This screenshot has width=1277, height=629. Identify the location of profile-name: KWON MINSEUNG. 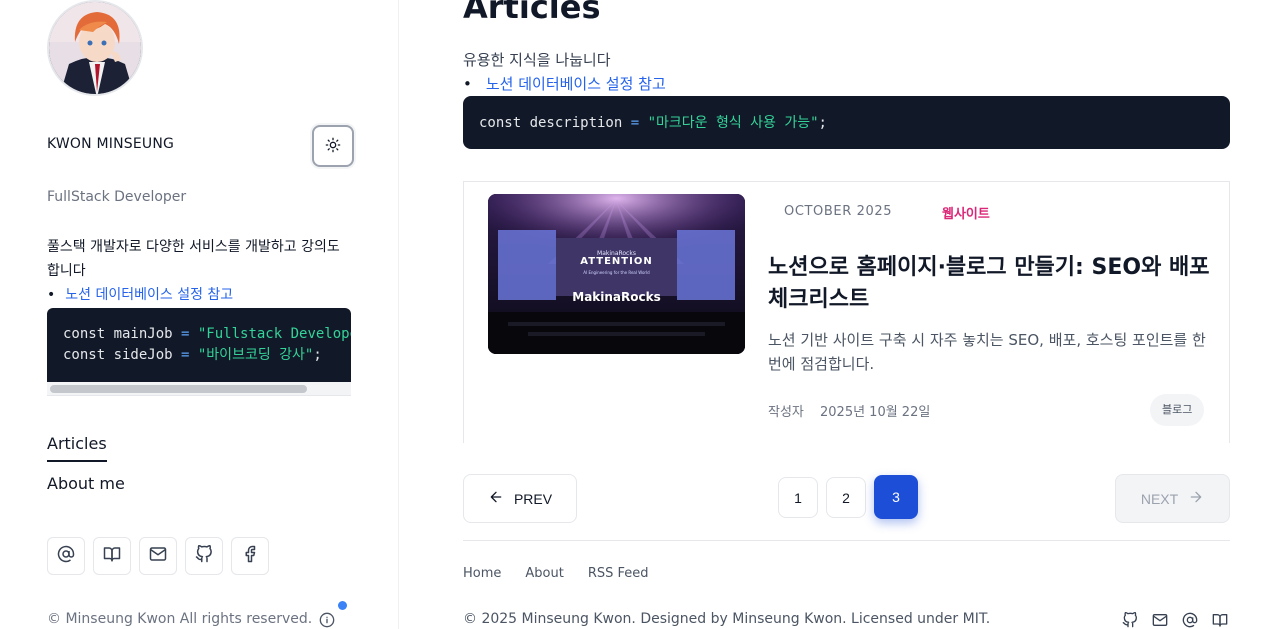
(111, 144).